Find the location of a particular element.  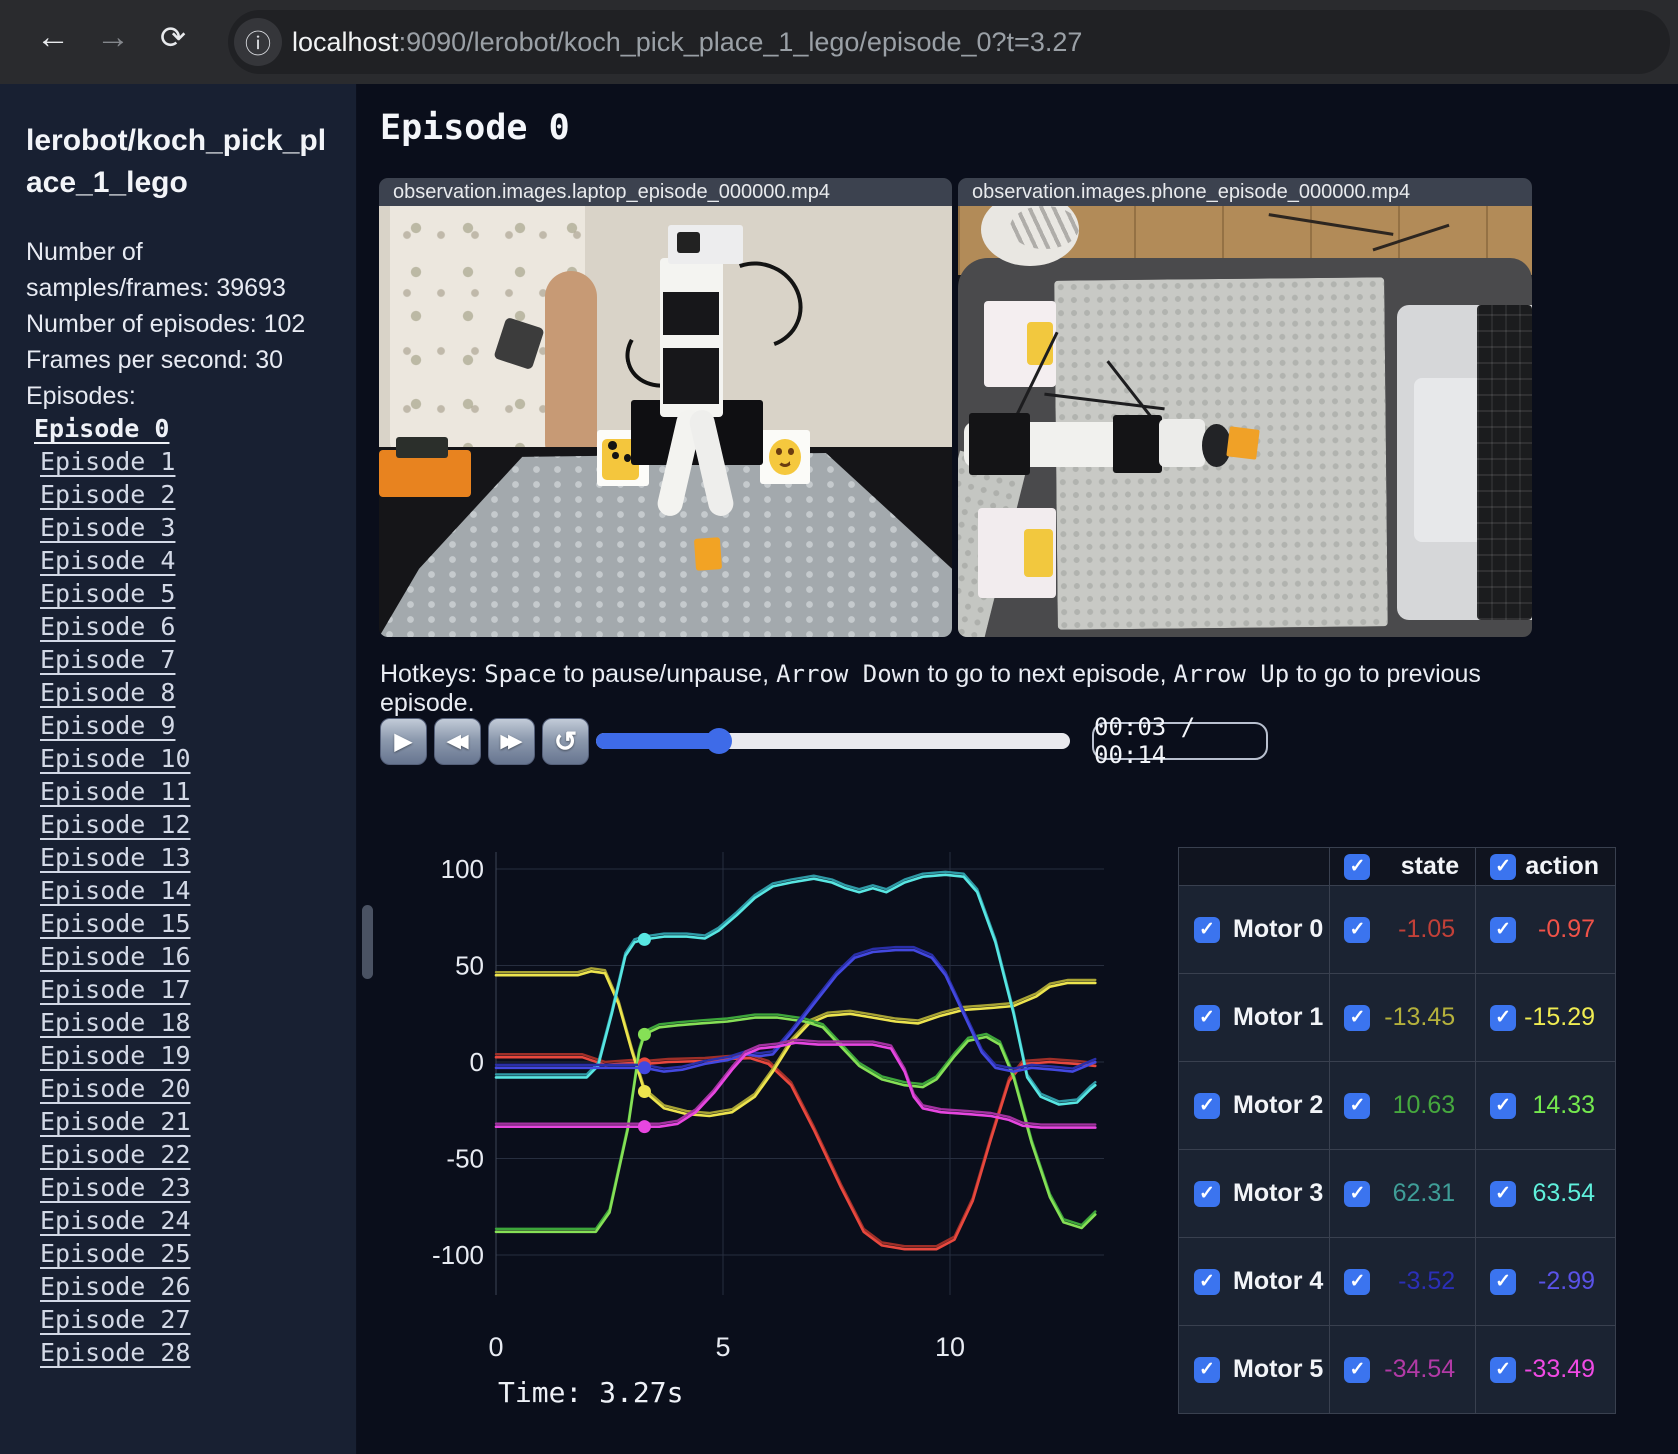

laptop-trackpad is located at coordinates (1450, 460).